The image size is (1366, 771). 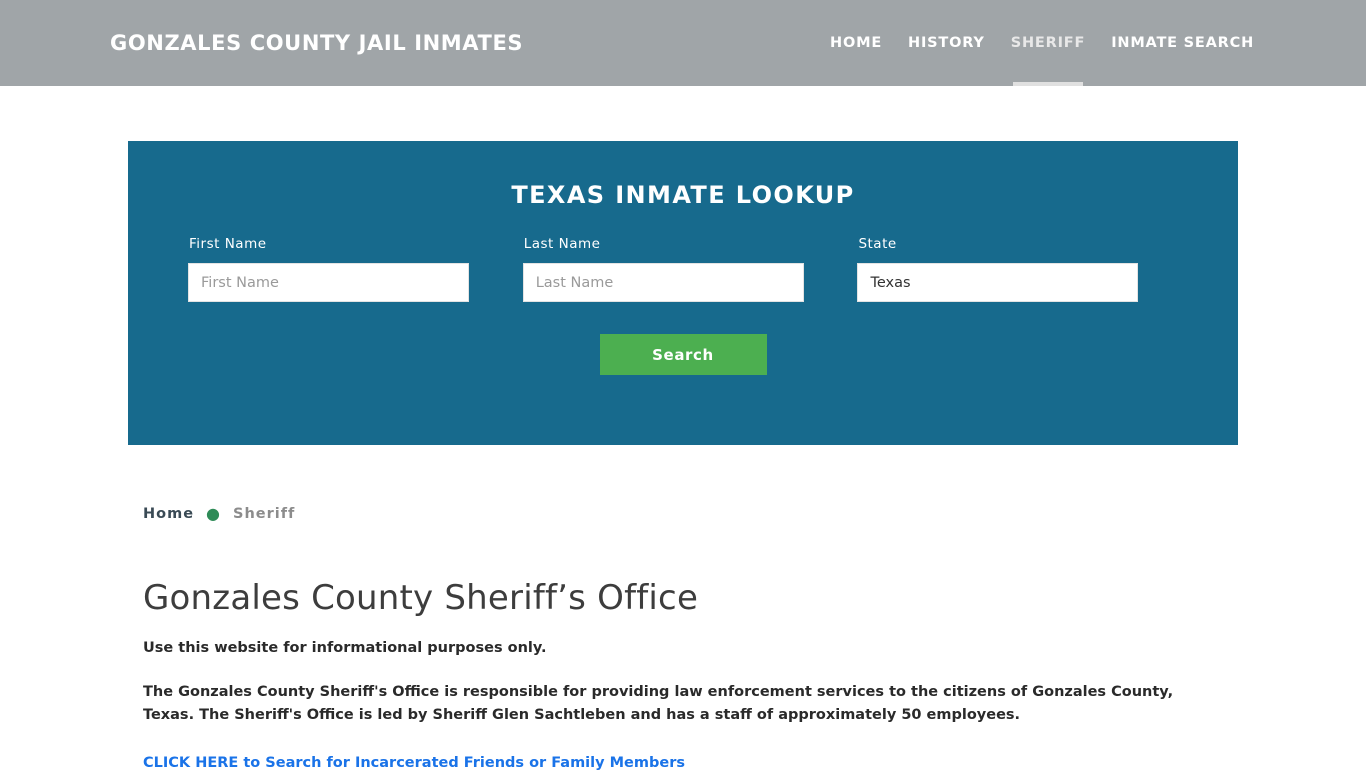 I want to click on last-name-field-group: Last Name, so click(x=690, y=269).